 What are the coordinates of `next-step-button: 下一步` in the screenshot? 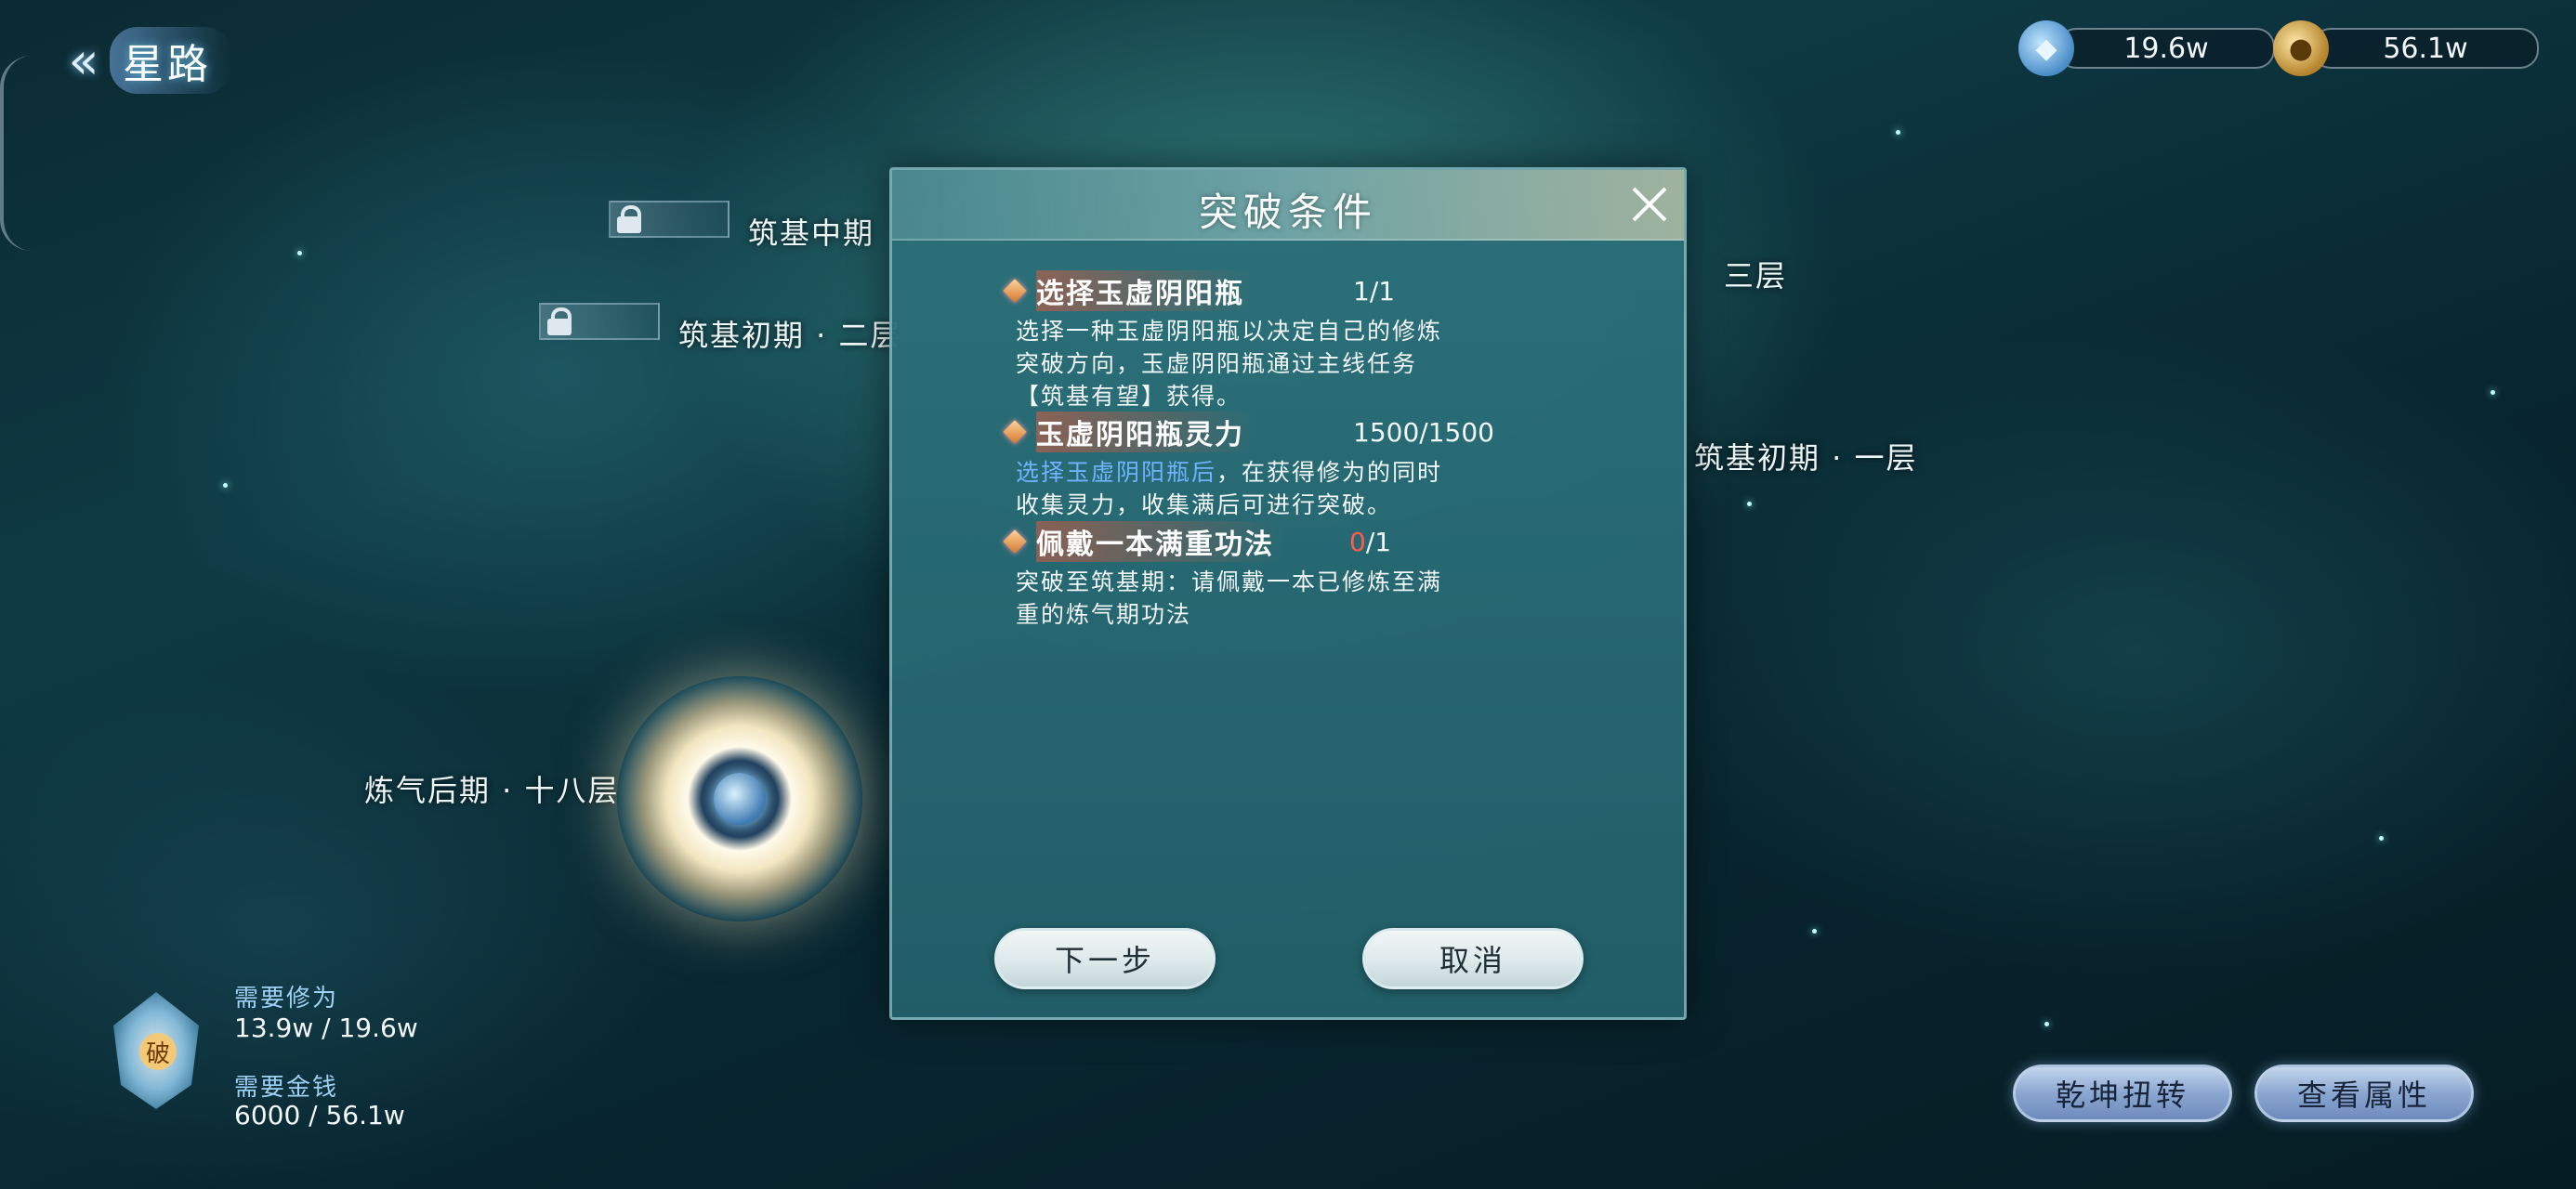 It's located at (1105, 959).